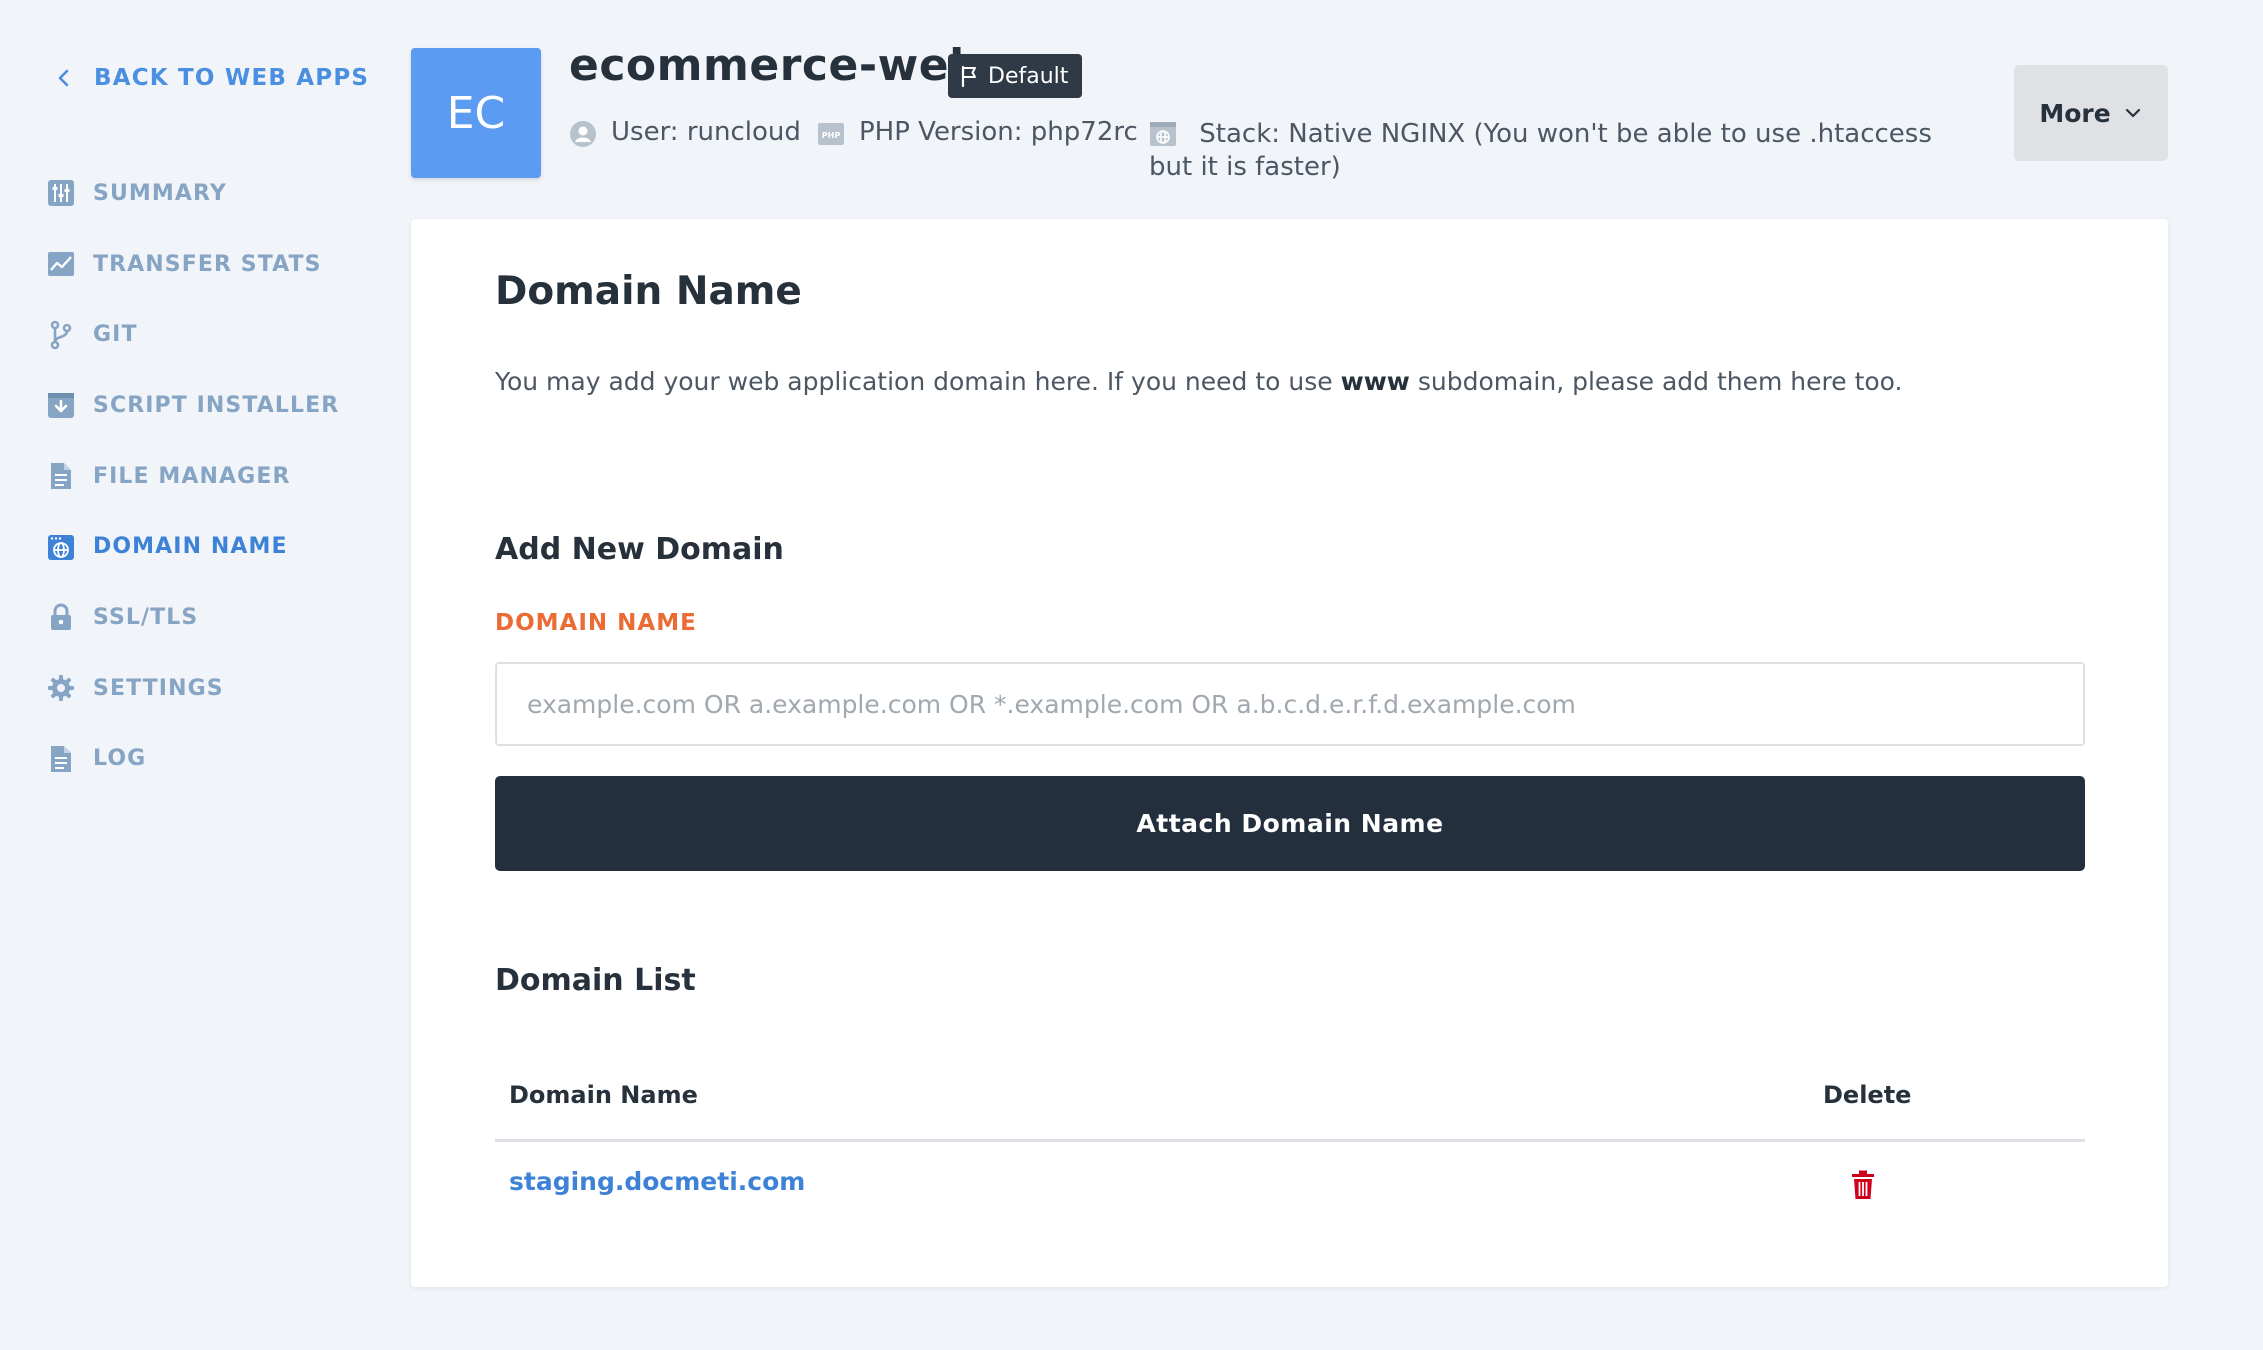 This screenshot has height=1350, width=2263. I want to click on meta-user: User: runcloud, so click(685, 132).